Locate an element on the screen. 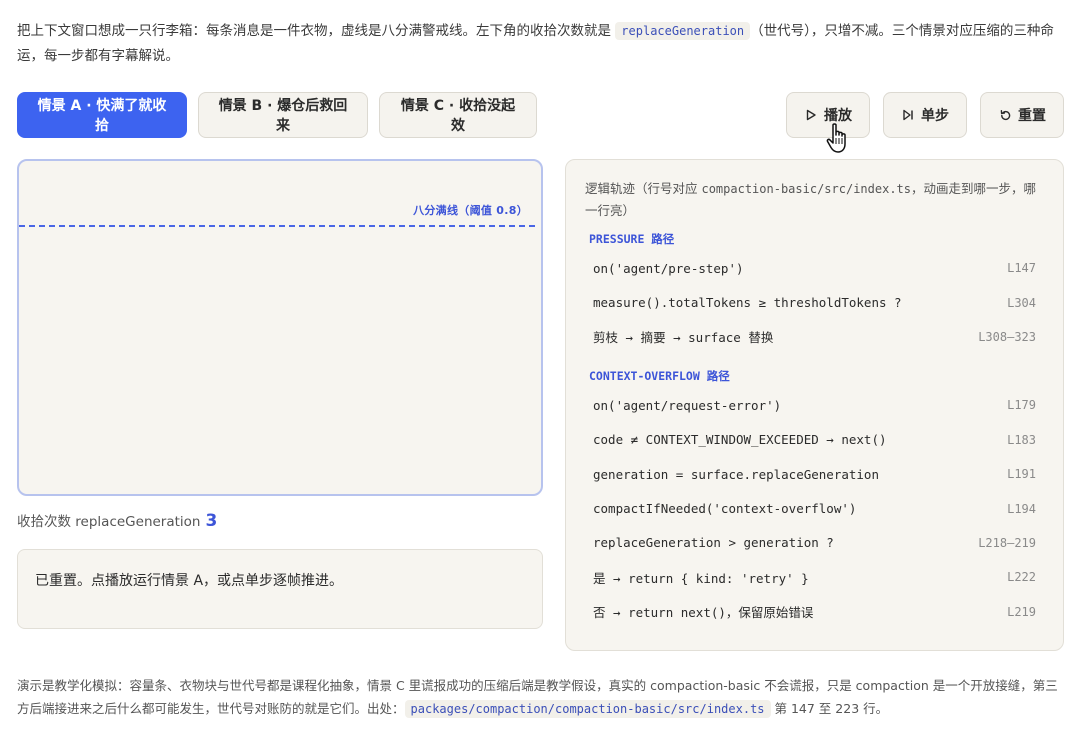  reset-button: 重置 is located at coordinates (1022, 115).